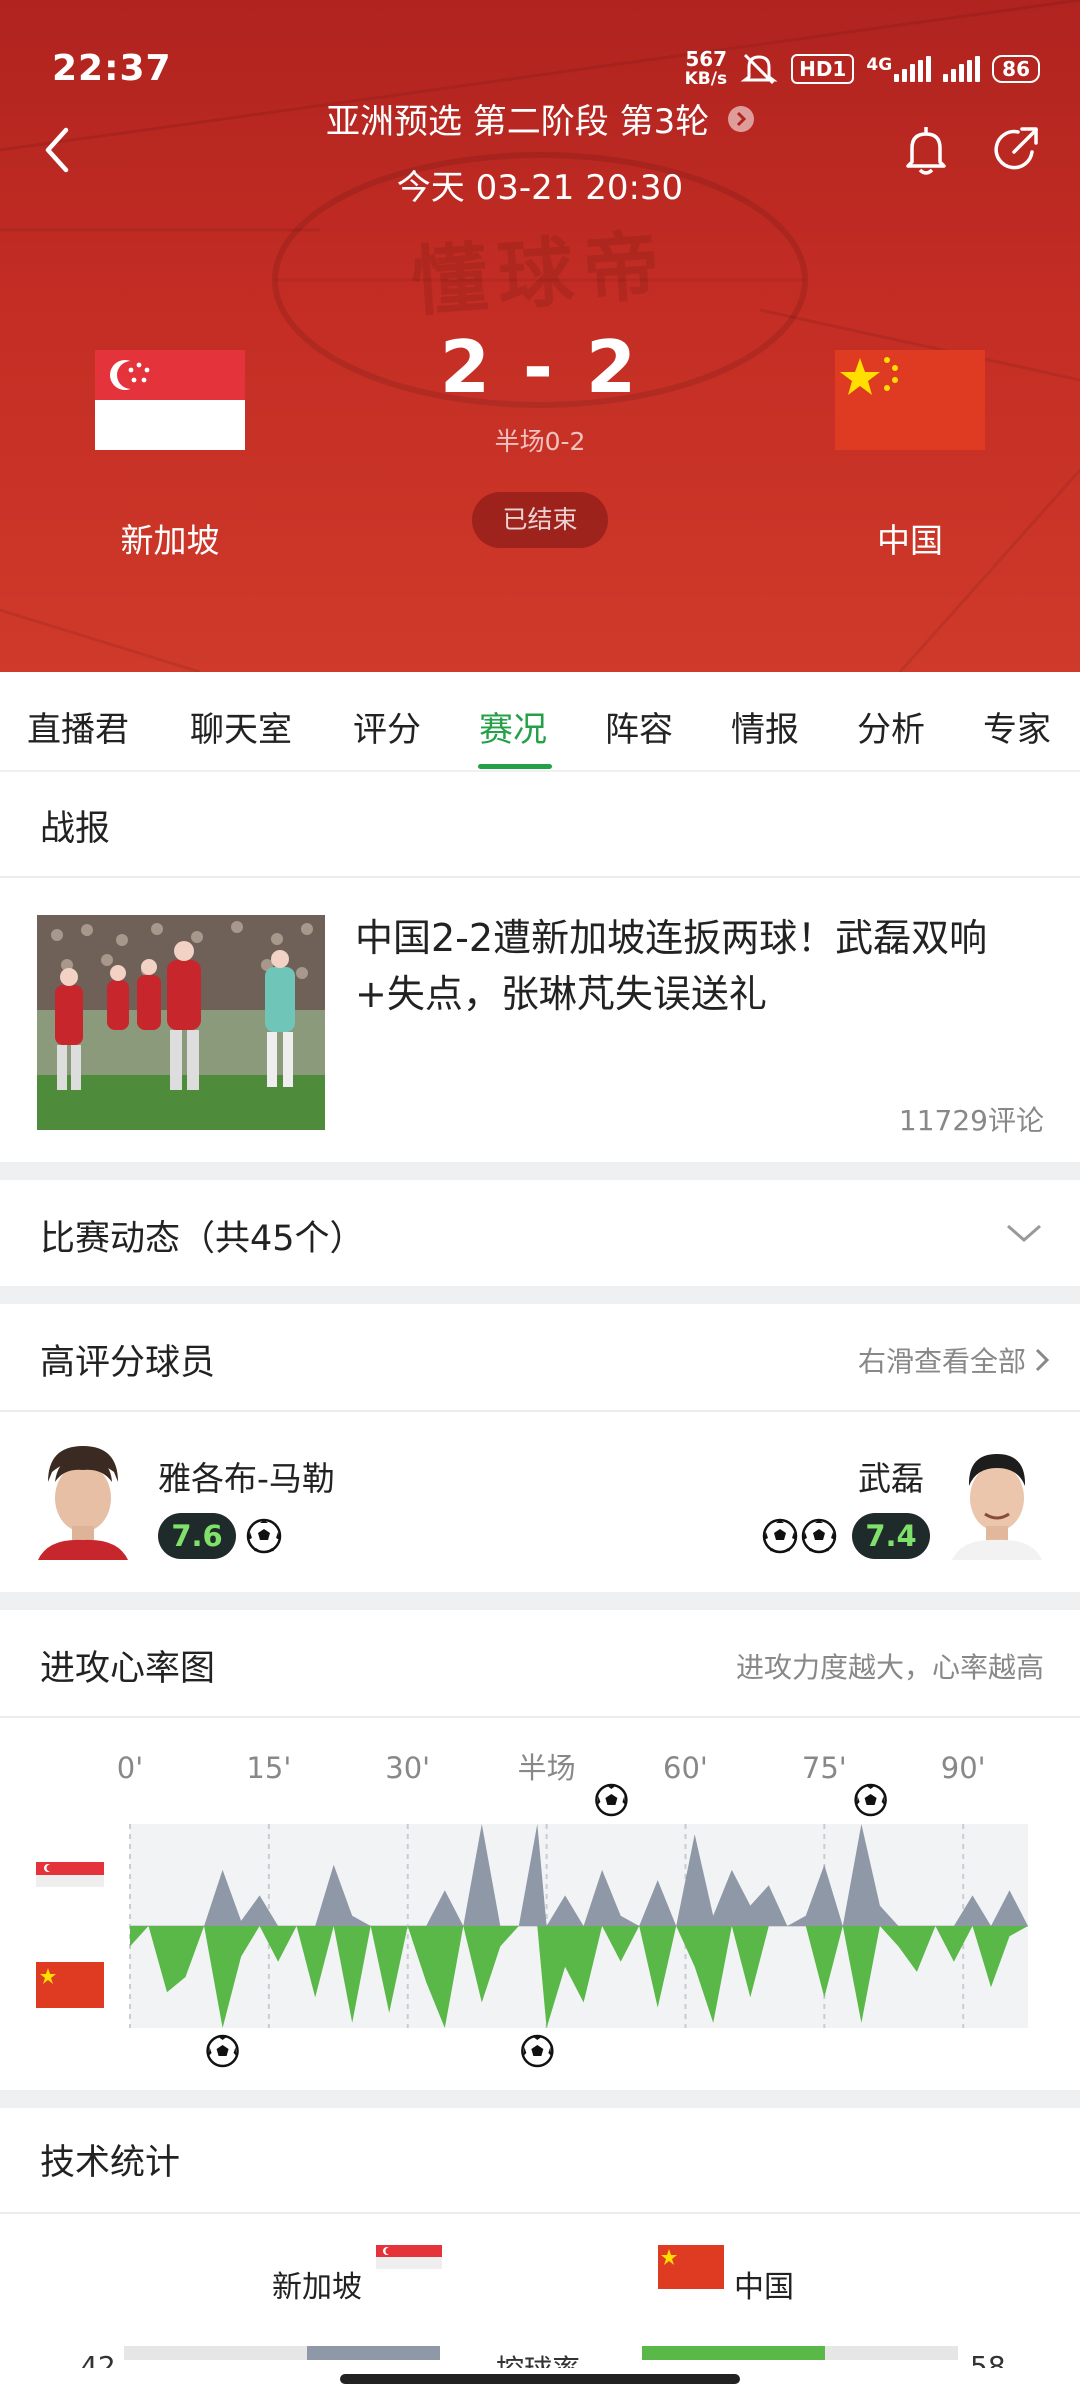 The height and width of the screenshot is (2400, 1080). Describe the element at coordinates (540, 2379) in the screenshot. I see `home-indicator` at that location.